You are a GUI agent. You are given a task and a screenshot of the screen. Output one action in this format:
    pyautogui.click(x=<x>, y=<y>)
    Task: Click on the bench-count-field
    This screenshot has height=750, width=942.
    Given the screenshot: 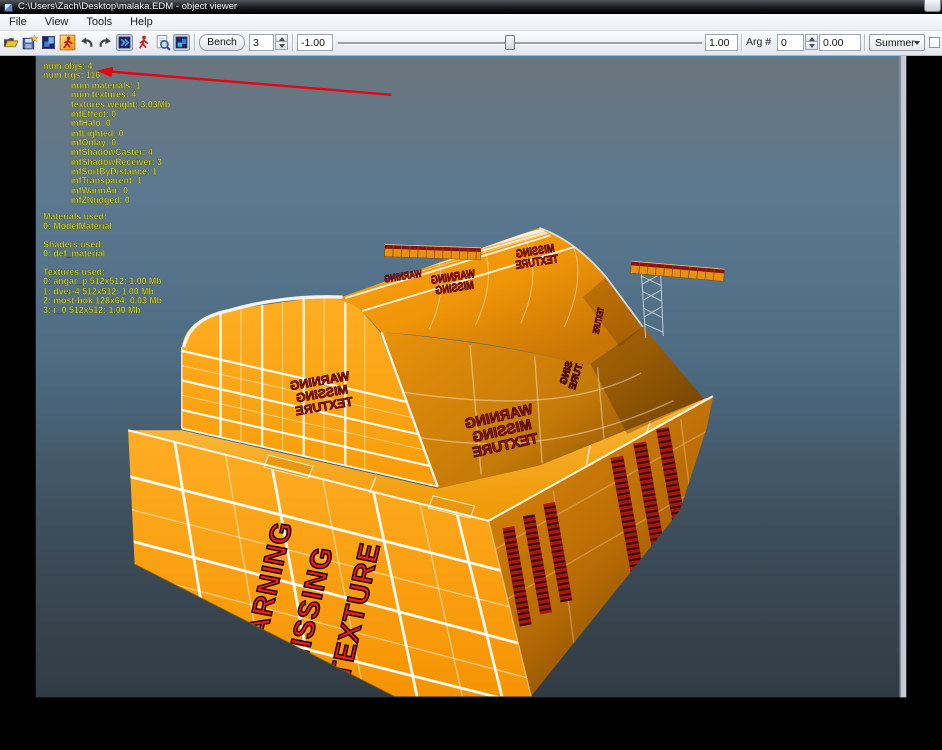 What is the action you would take?
    pyautogui.click(x=261, y=42)
    